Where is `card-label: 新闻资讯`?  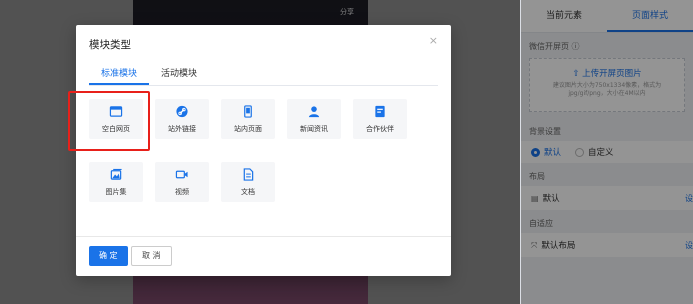
card-label: 新闻资讯 is located at coordinates (314, 129).